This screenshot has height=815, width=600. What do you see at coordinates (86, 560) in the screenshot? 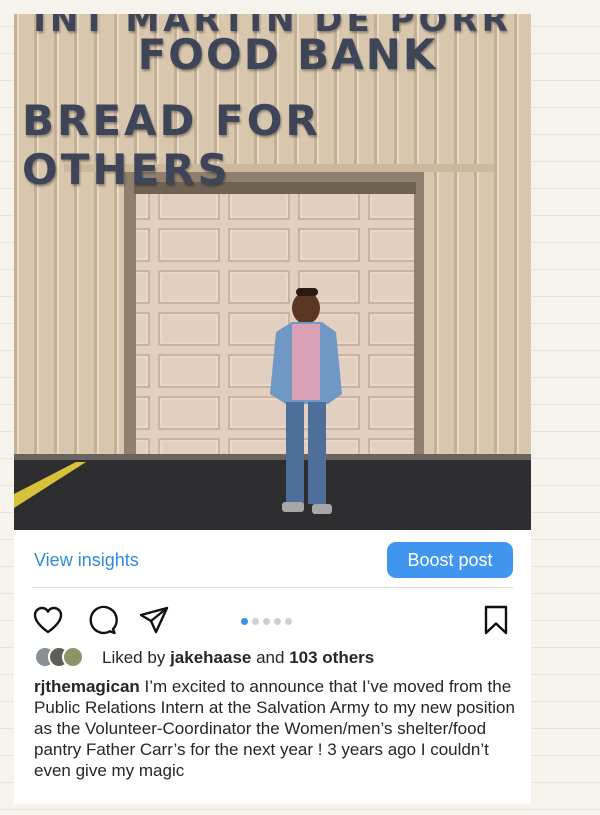
I see `view-insights-link: View insights` at bounding box center [86, 560].